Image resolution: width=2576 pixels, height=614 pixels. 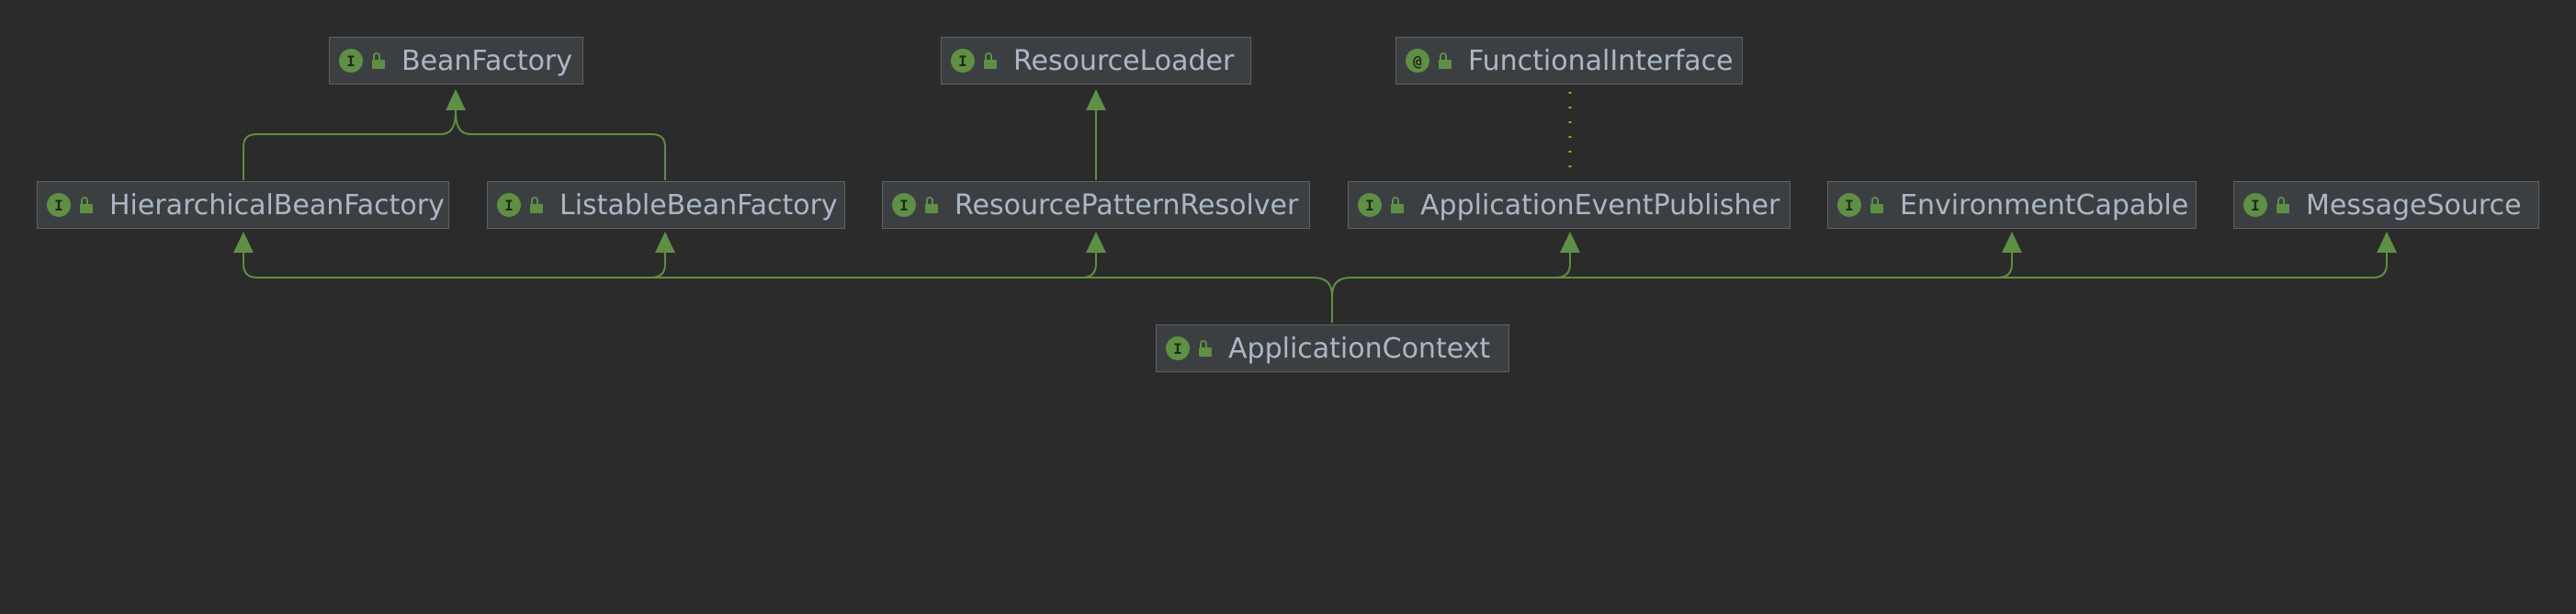 What do you see at coordinates (665, 242) in the screenshot?
I see `arrowhead-listablebeanfactory` at bounding box center [665, 242].